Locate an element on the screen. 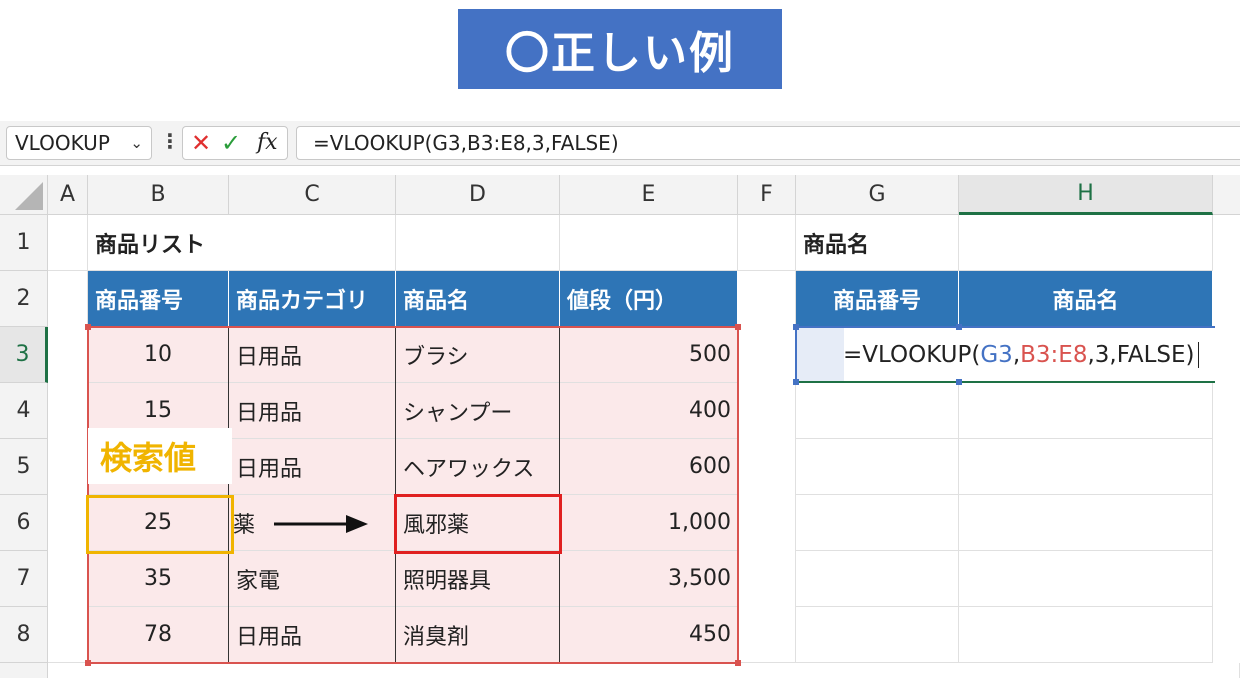  formula-buttons: ✕ ✓ fx is located at coordinates (235, 143).